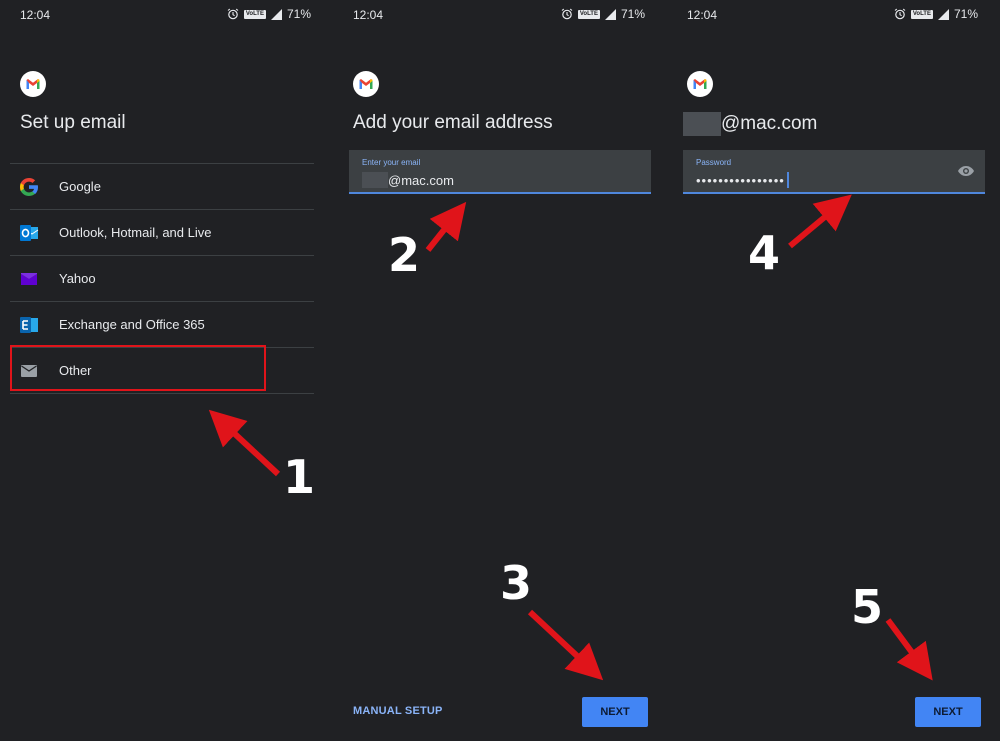 The width and height of the screenshot is (1000, 741). I want to click on step-number-4: 4, so click(764, 253).